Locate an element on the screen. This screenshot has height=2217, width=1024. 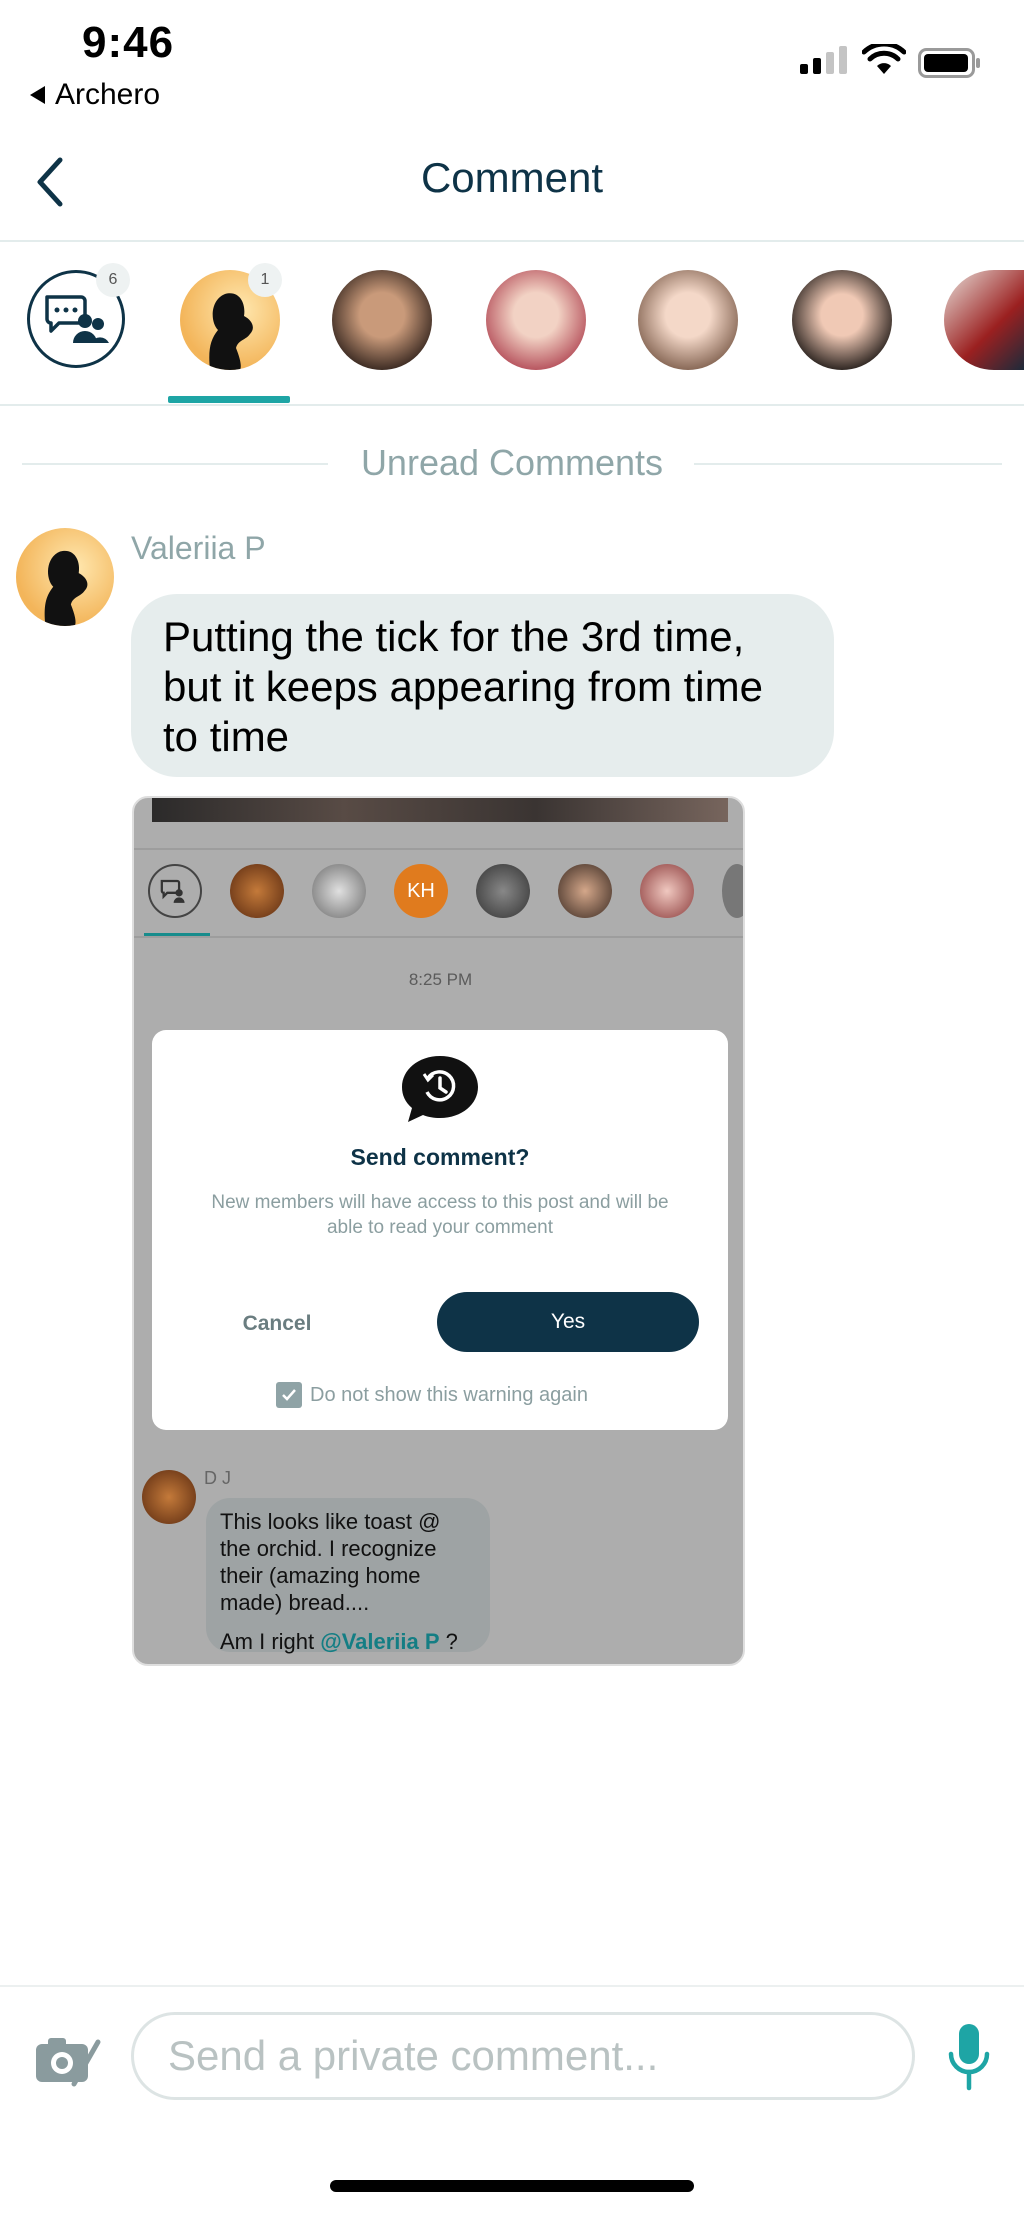
mention-link: @Valeriia P is located at coordinates (380, 1641).